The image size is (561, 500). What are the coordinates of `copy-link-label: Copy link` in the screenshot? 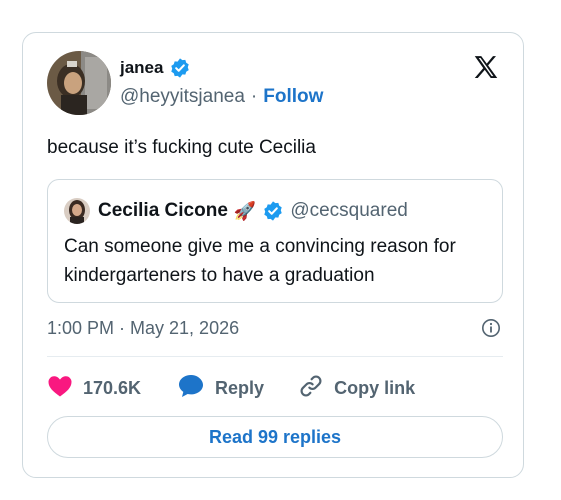 It's located at (375, 387).